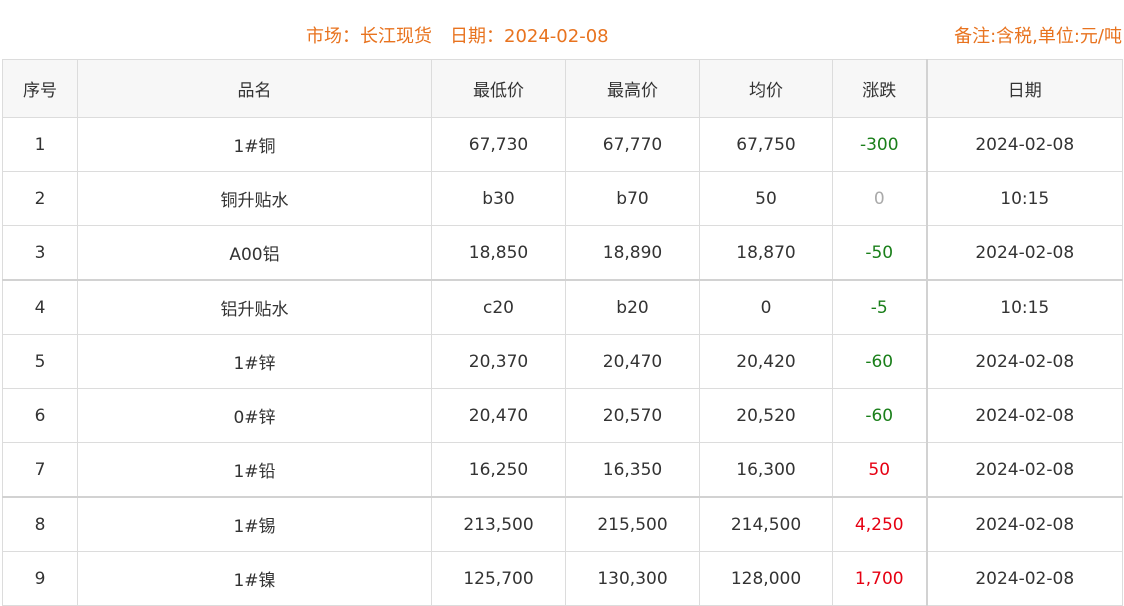  I want to click on cell-change: 1,700, so click(879, 578).